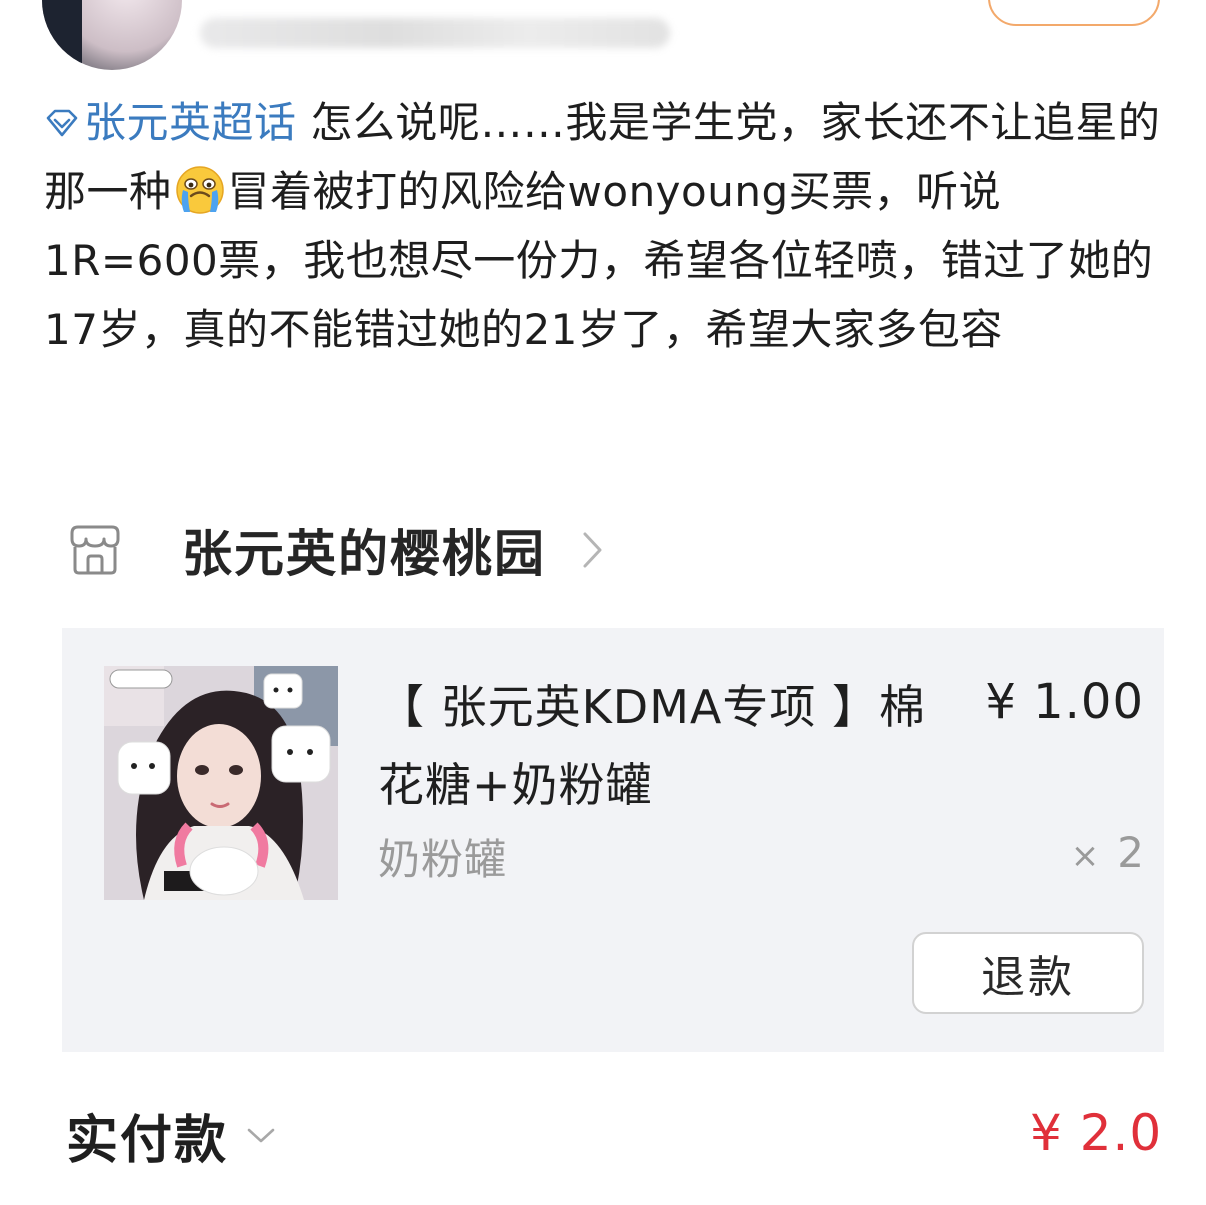  I want to click on diamond-topic-icon, so click(62, 123).